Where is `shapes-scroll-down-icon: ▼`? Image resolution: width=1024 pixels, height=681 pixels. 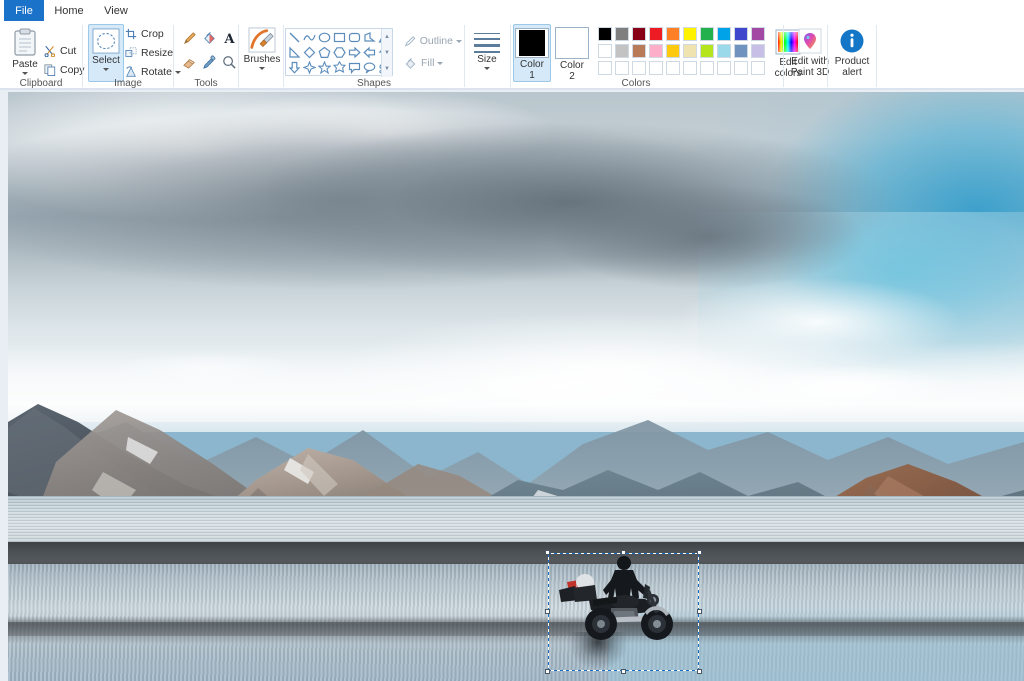 shapes-scroll-down-icon: ▼ is located at coordinates (387, 53).